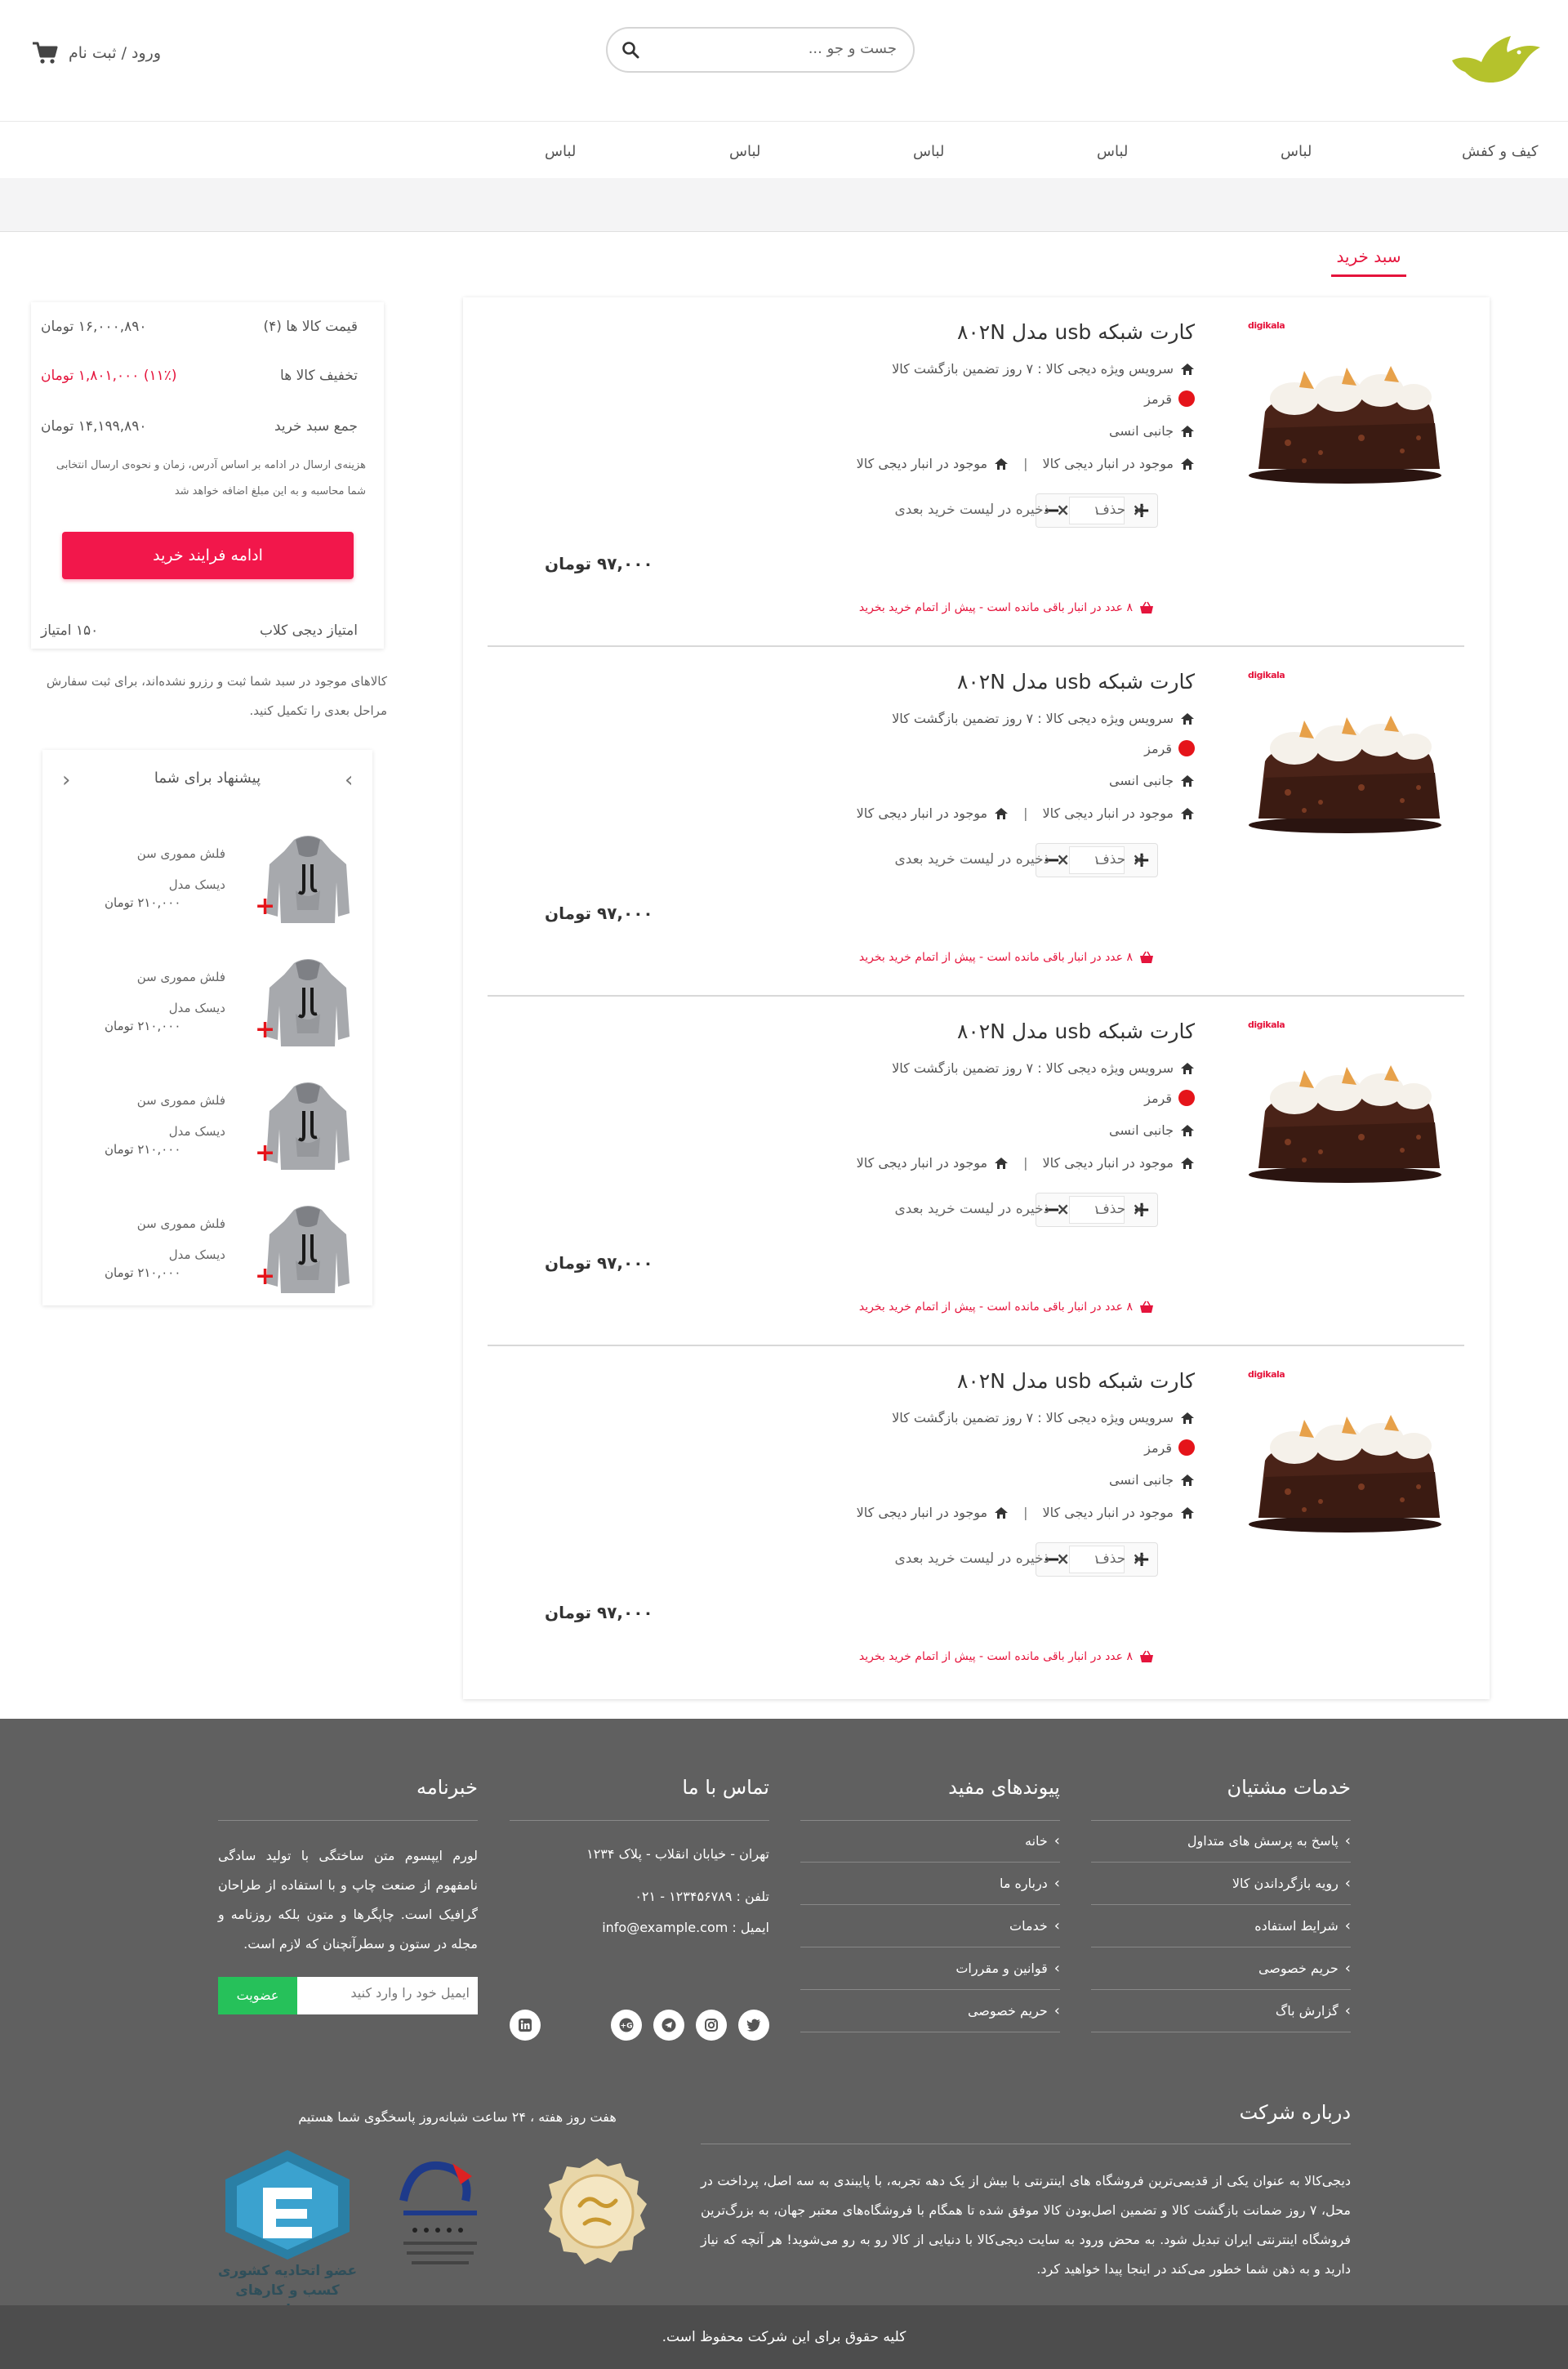  What do you see at coordinates (1221, 1841) in the screenshot?
I see `footer-link: › پاسخ به پرسش های متداول` at bounding box center [1221, 1841].